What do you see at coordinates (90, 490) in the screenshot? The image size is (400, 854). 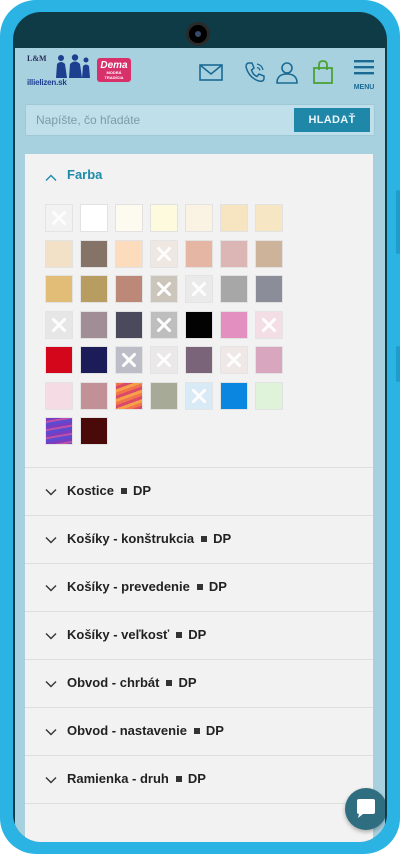 I see `filter-name: Kostice` at bounding box center [90, 490].